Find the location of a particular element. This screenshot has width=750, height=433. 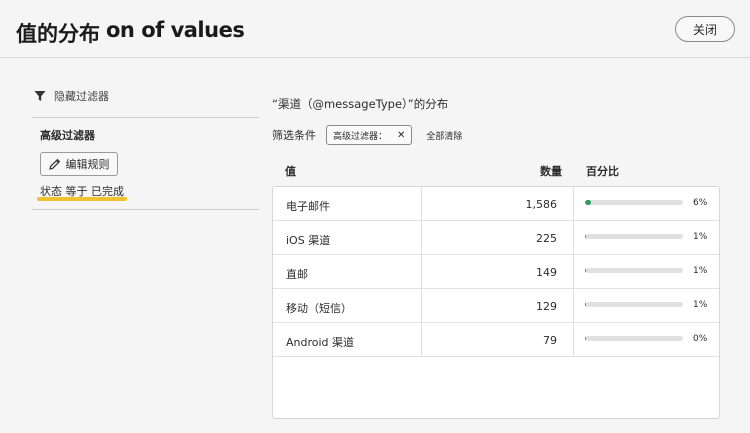

row-value: 移动（短信） is located at coordinates (319, 308).